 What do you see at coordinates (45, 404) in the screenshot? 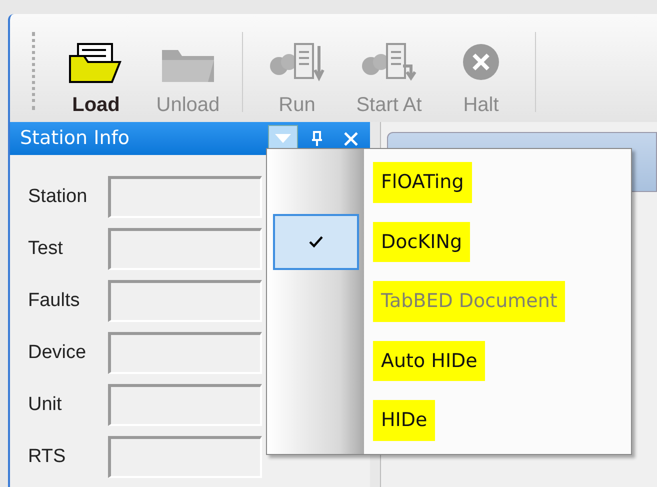
I see `field-label: Unit` at bounding box center [45, 404].